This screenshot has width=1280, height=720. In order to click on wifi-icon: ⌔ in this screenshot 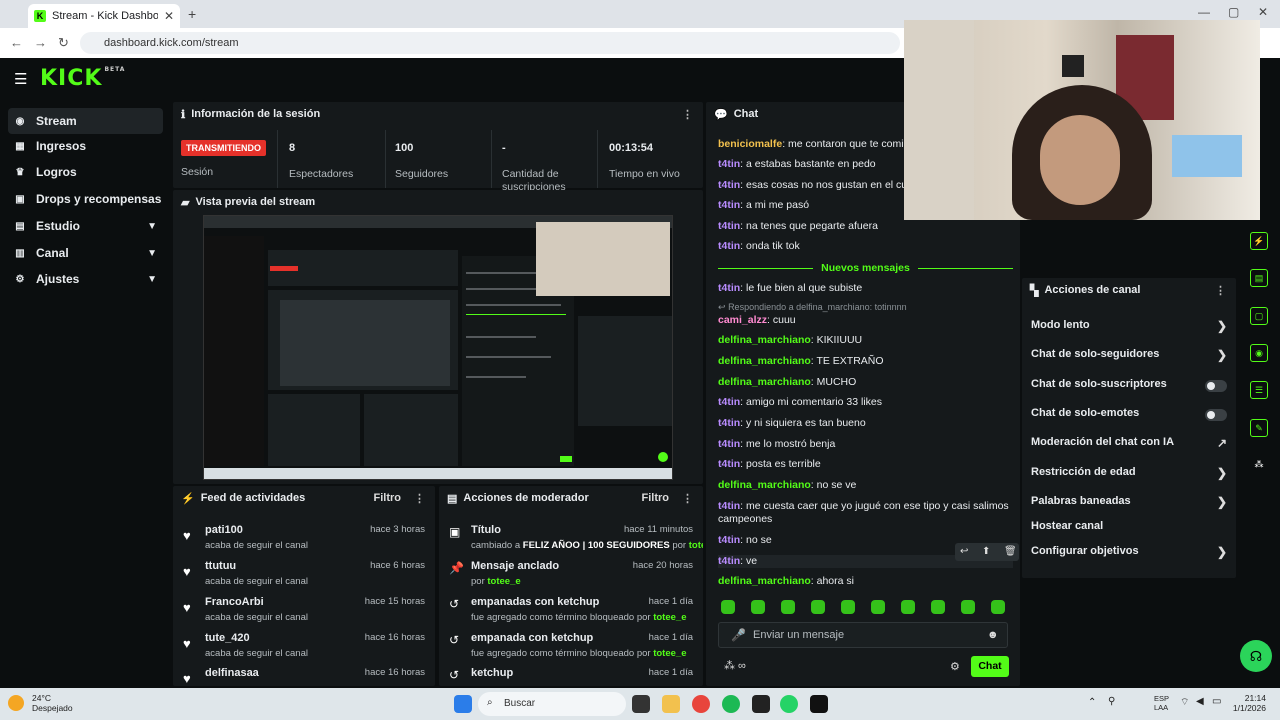, I will do `click(1184, 702)`.